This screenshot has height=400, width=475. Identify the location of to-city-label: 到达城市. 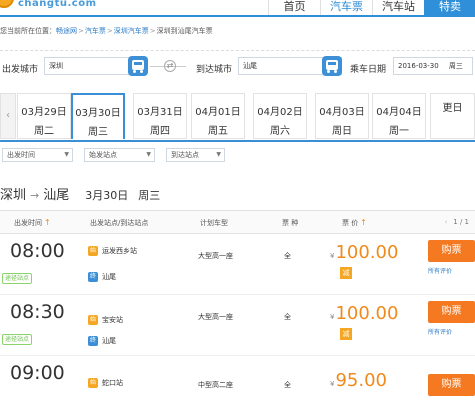
(214, 70).